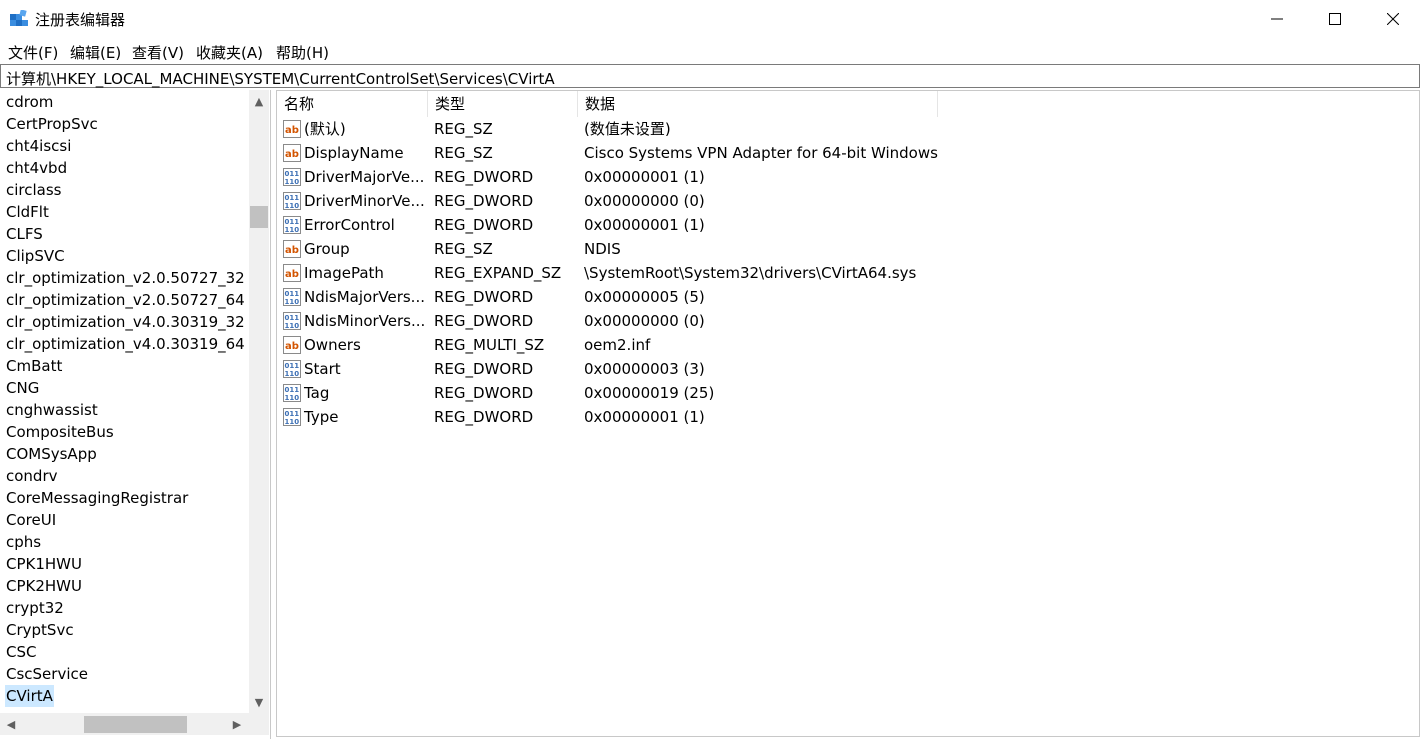  Describe the element at coordinates (44, 564) in the screenshot. I see `tree-item: CPK1HWU` at that location.